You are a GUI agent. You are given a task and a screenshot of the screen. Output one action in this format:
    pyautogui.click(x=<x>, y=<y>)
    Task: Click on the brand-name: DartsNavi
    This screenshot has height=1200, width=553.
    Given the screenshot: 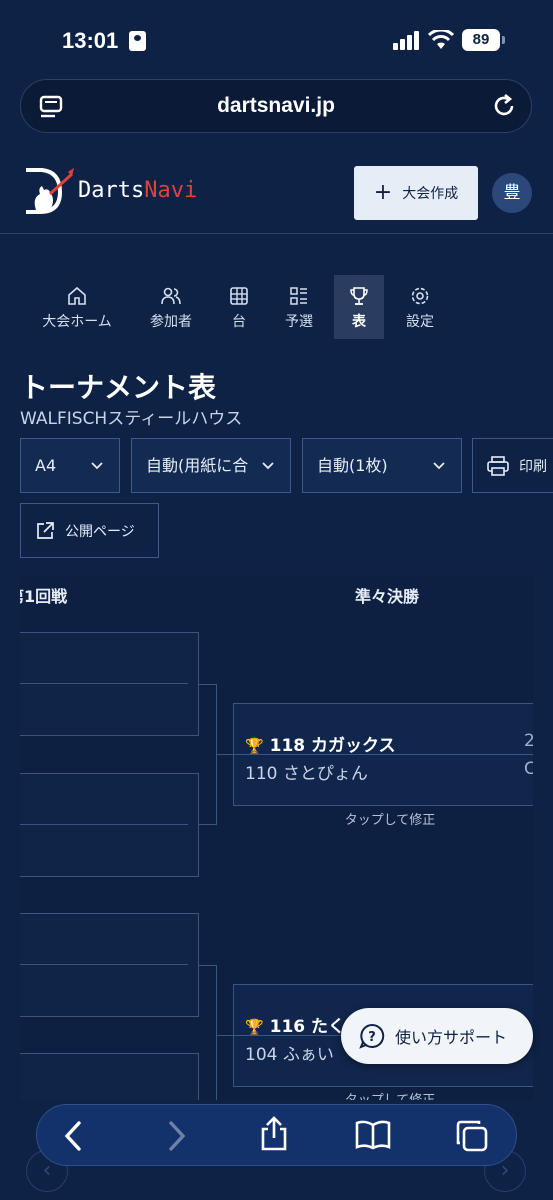 What is the action you would take?
    pyautogui.click(x=137, y=190)
    